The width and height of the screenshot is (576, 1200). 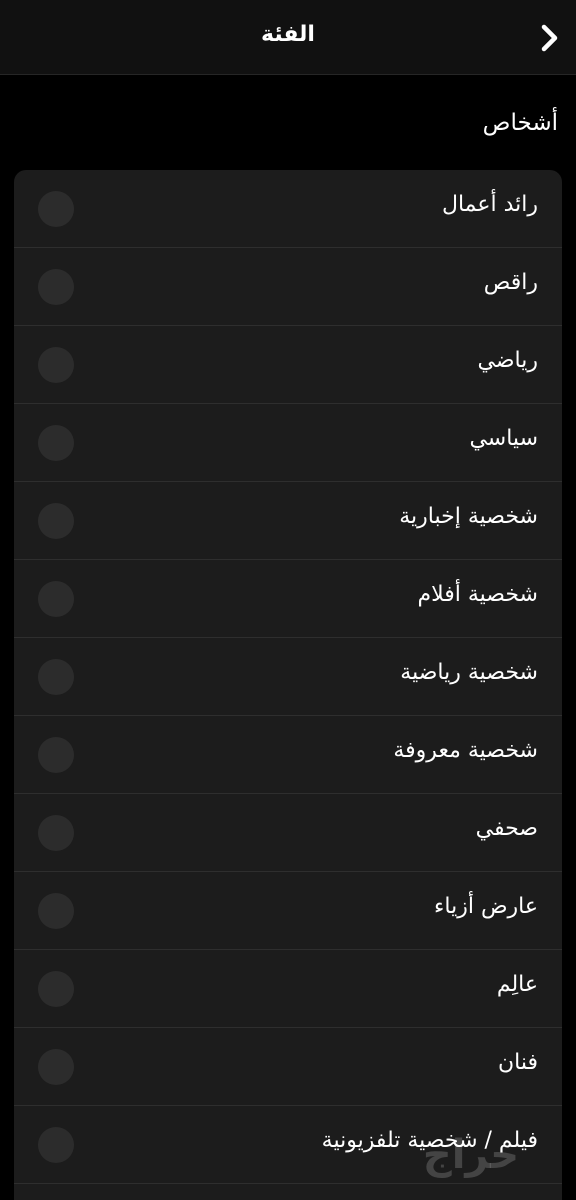 What do you see at coordinates (517, 1062) in the screenshot?
I see `option-label: فنان` at bounding box center [517, 1062].